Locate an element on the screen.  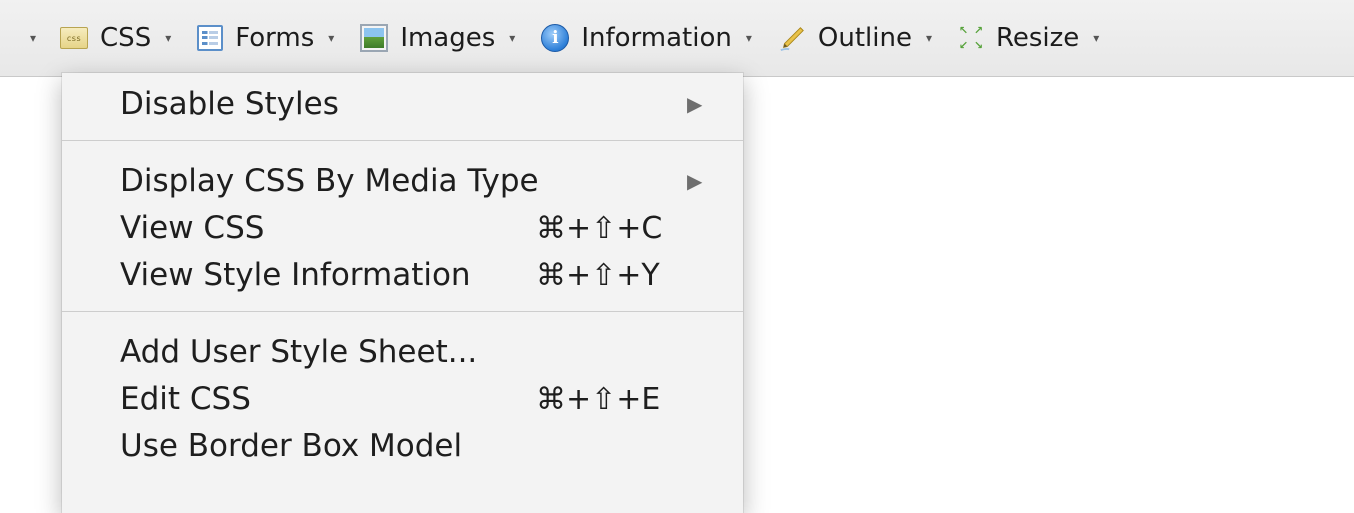
toolbar-css-label: CSS is located at coordinates (126, 38).